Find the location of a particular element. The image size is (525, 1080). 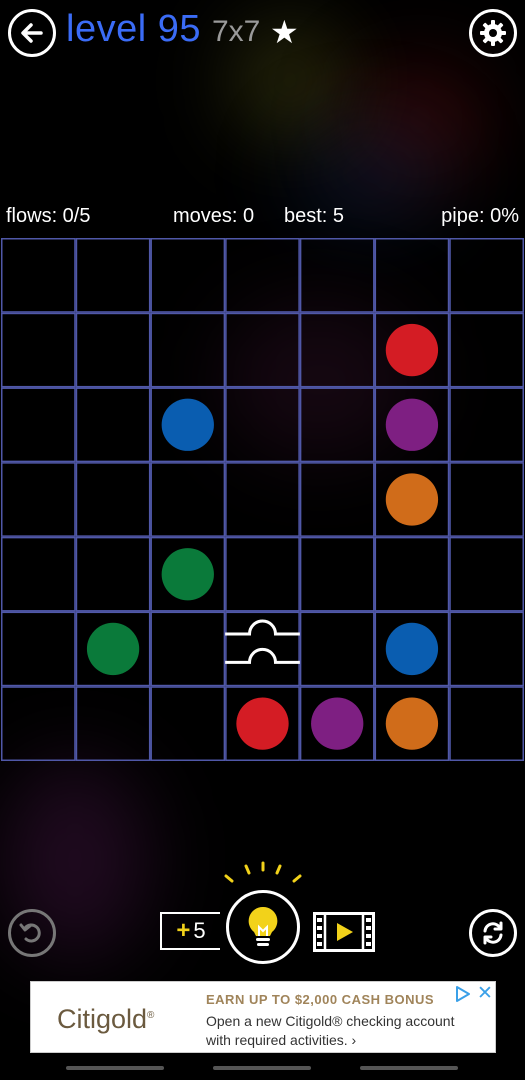

hints-count-value: 5 is located at coordinates (199, 930).